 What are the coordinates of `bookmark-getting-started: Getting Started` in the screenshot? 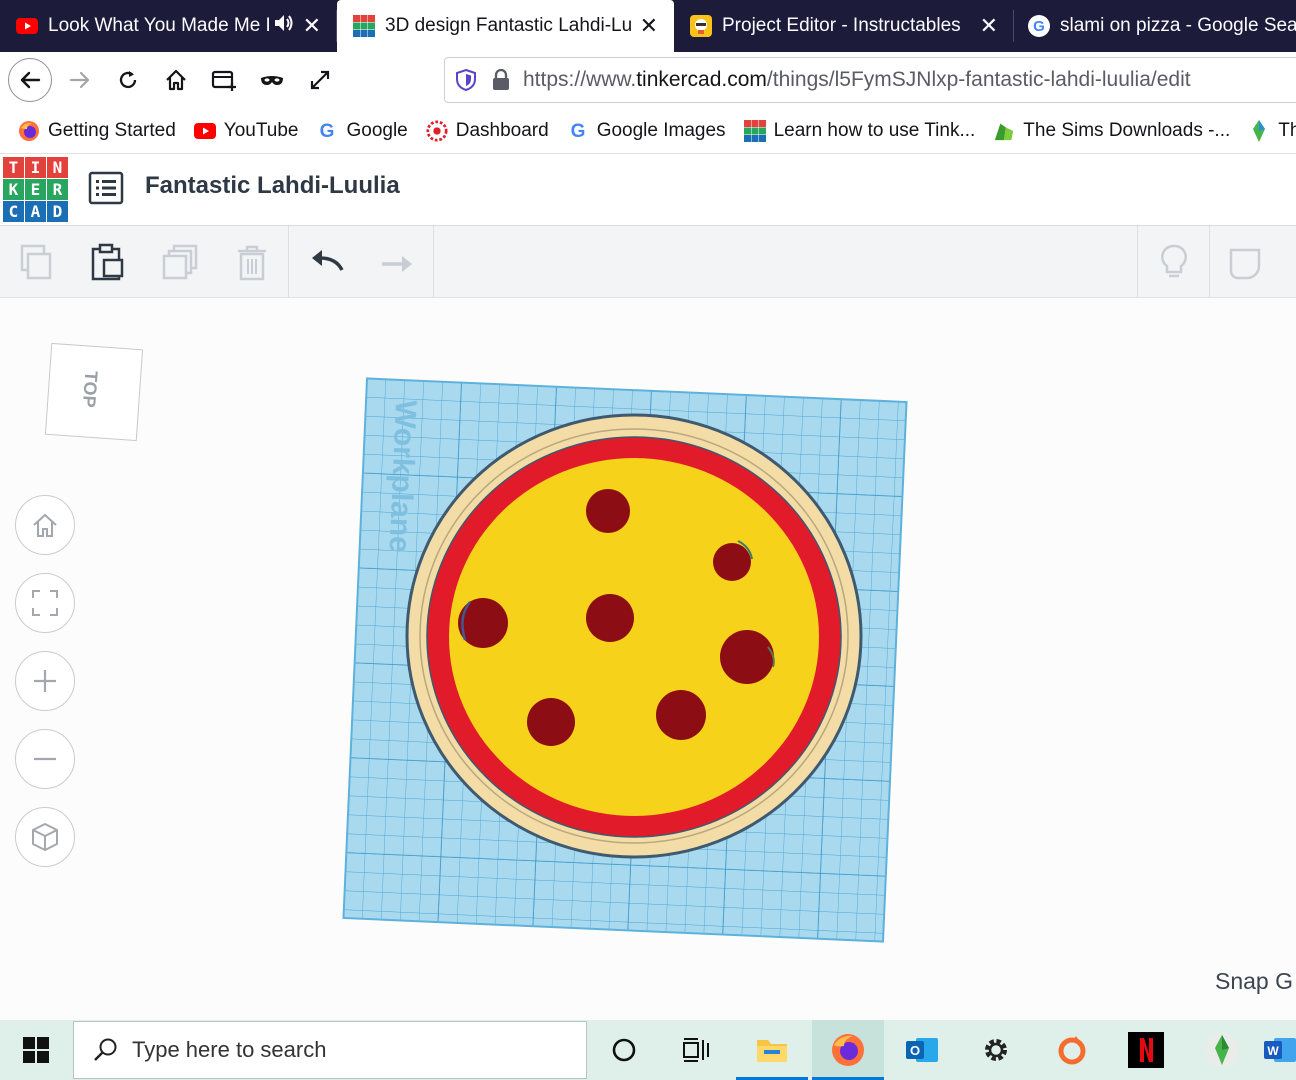 It's located at (97, 131).